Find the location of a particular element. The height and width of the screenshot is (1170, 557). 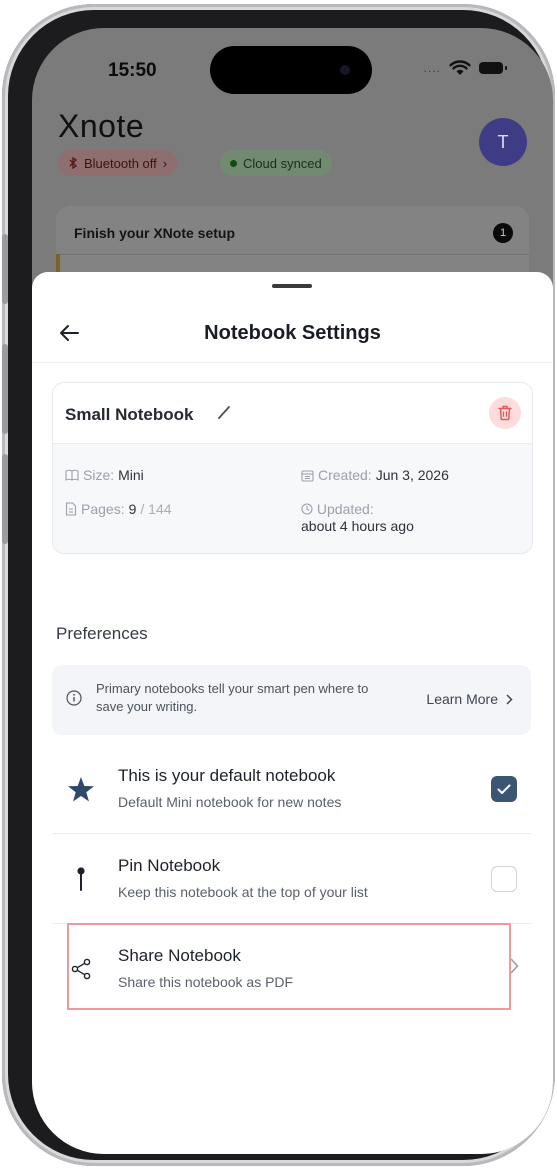

pages-total: / 144 is located at coordinates (156, 509).